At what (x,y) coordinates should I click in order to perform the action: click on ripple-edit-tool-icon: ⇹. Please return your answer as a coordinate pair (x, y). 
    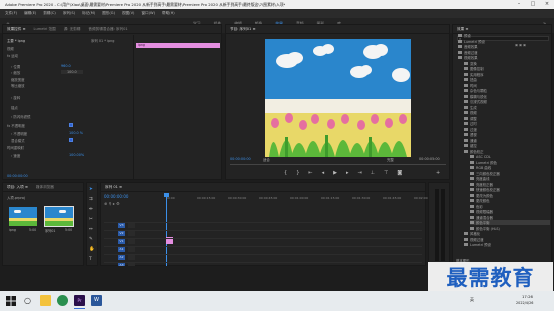
    Looking at the image, I should click on (92, 209).